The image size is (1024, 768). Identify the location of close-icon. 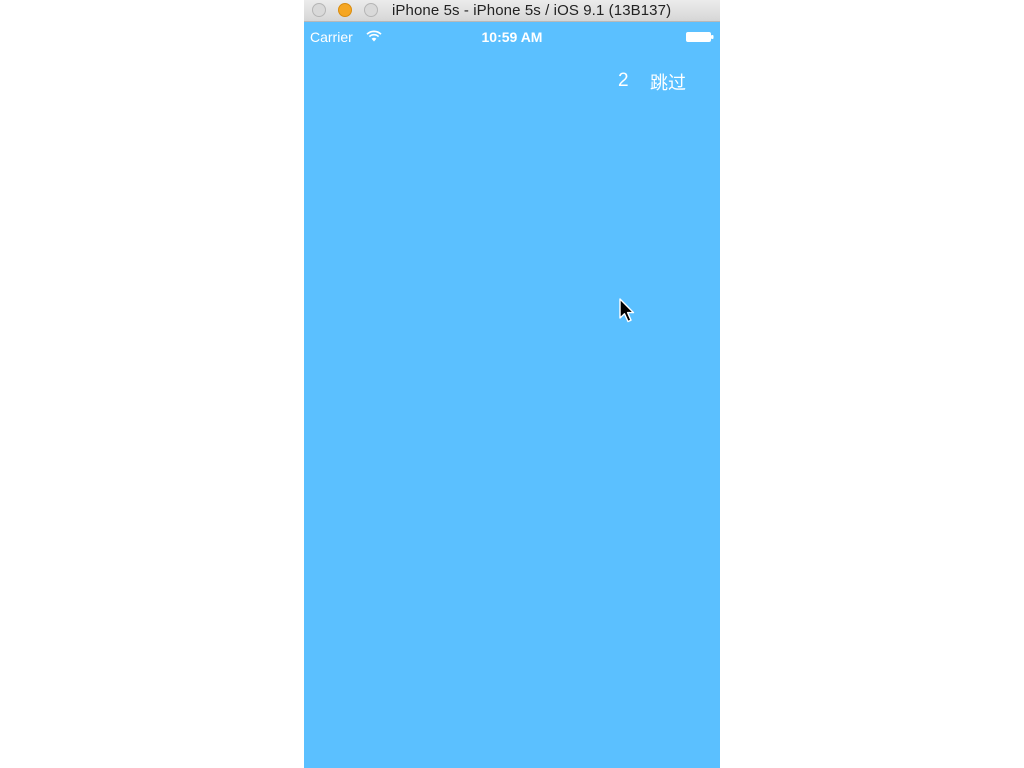
(319, 10).